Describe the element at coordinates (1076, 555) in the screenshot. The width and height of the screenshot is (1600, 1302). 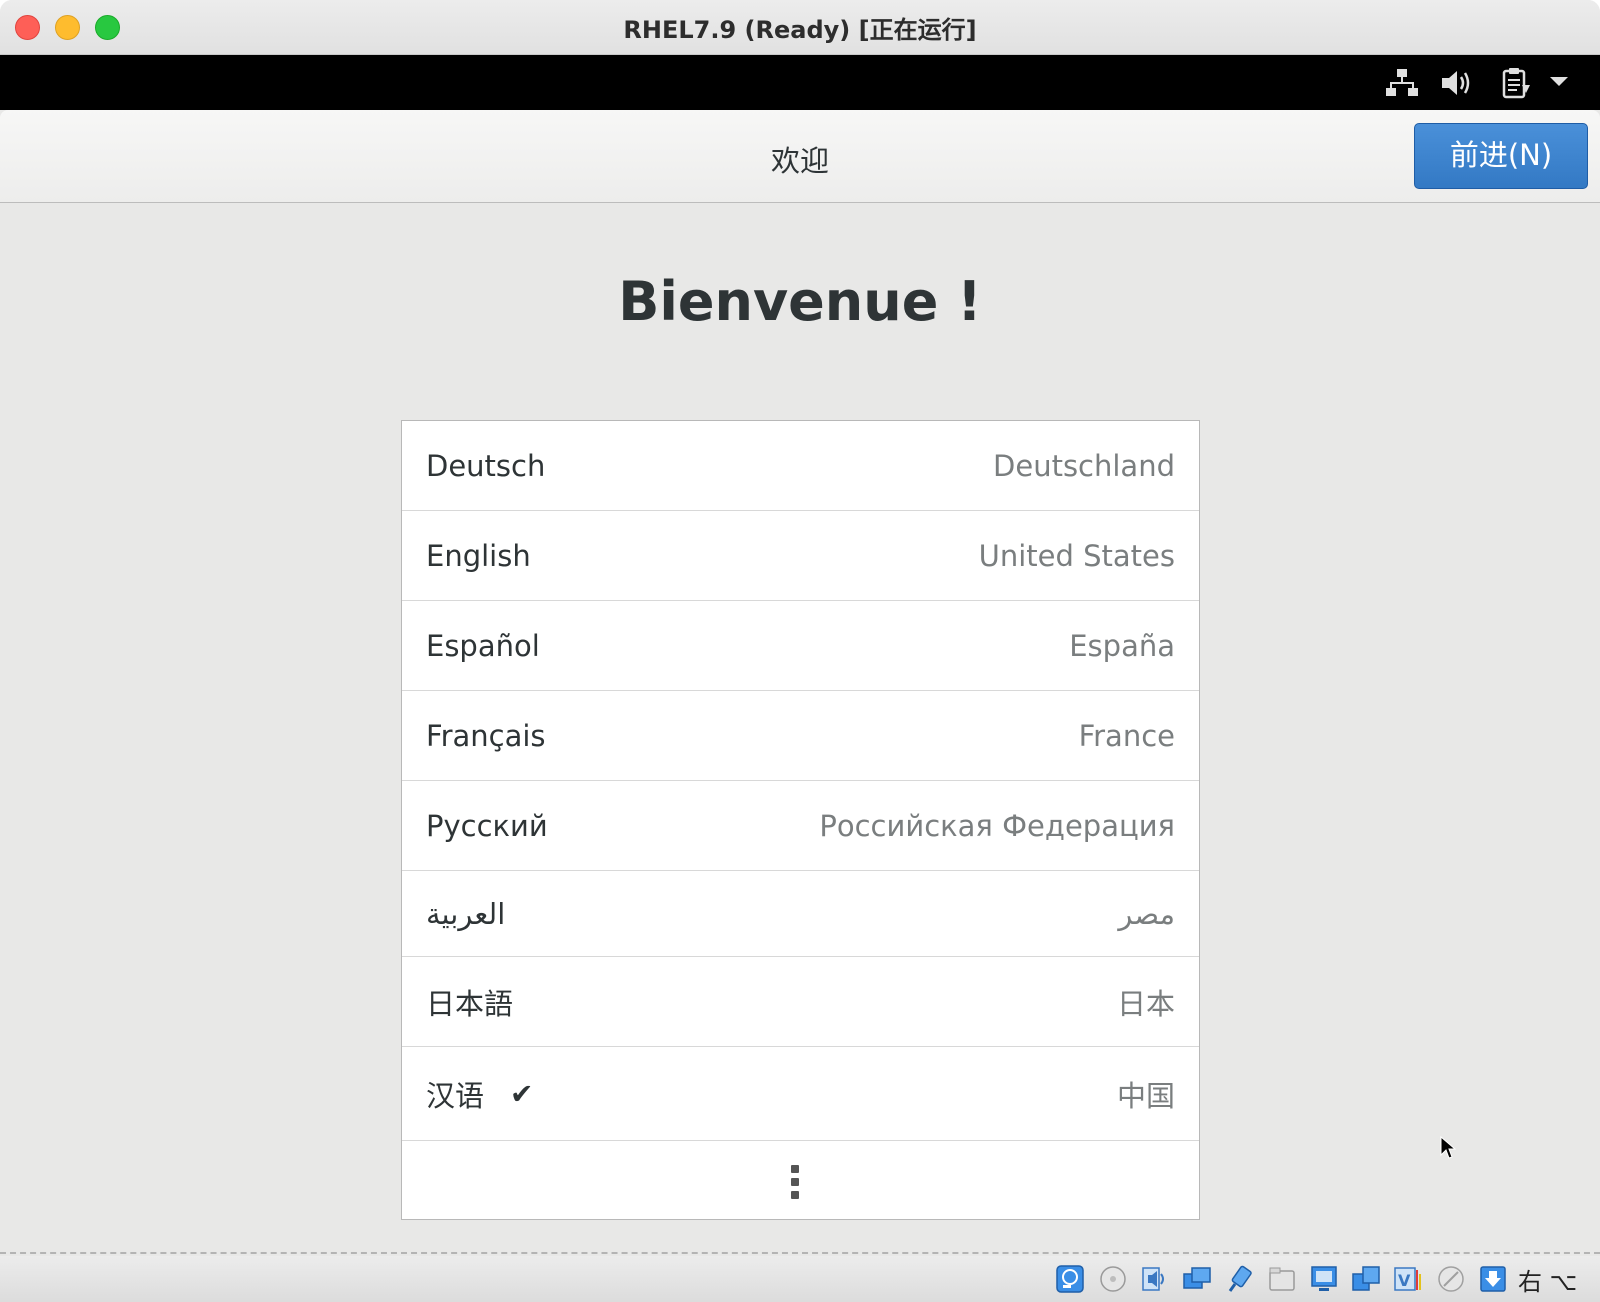
I see `language-region: United States` at that location.